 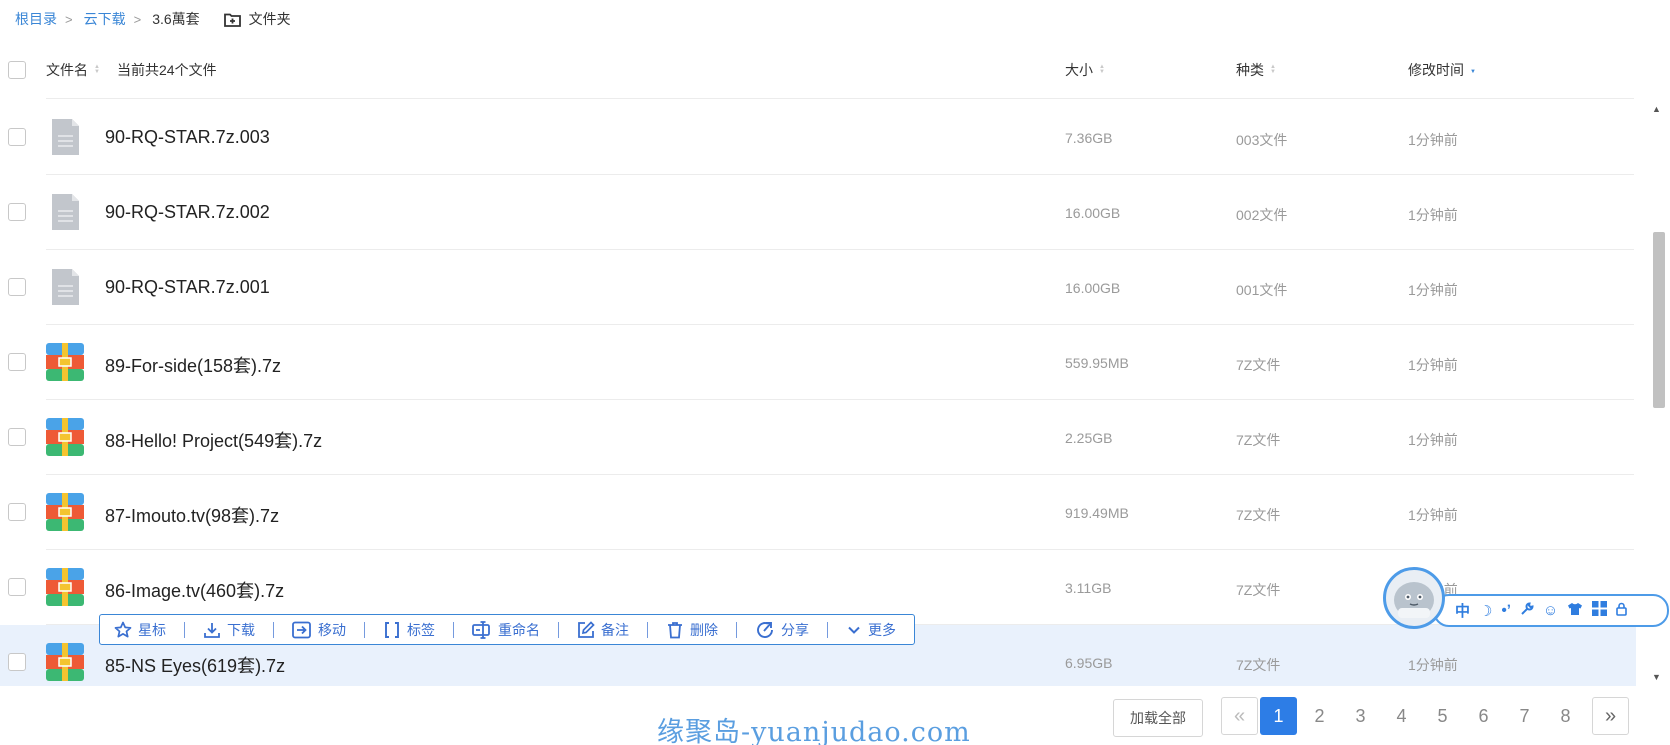 What do you see at coordinates (213, 440) in the screenshot?
I see `file-name: 88-Hello! Project(549套).7z` at bounding box center [213, 440].